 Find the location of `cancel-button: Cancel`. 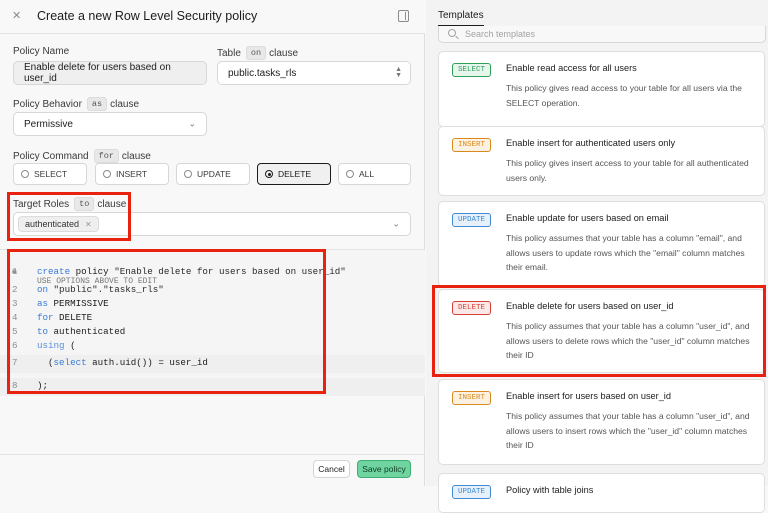

cancel-button: Cancel is located at coordinates (331, 469).